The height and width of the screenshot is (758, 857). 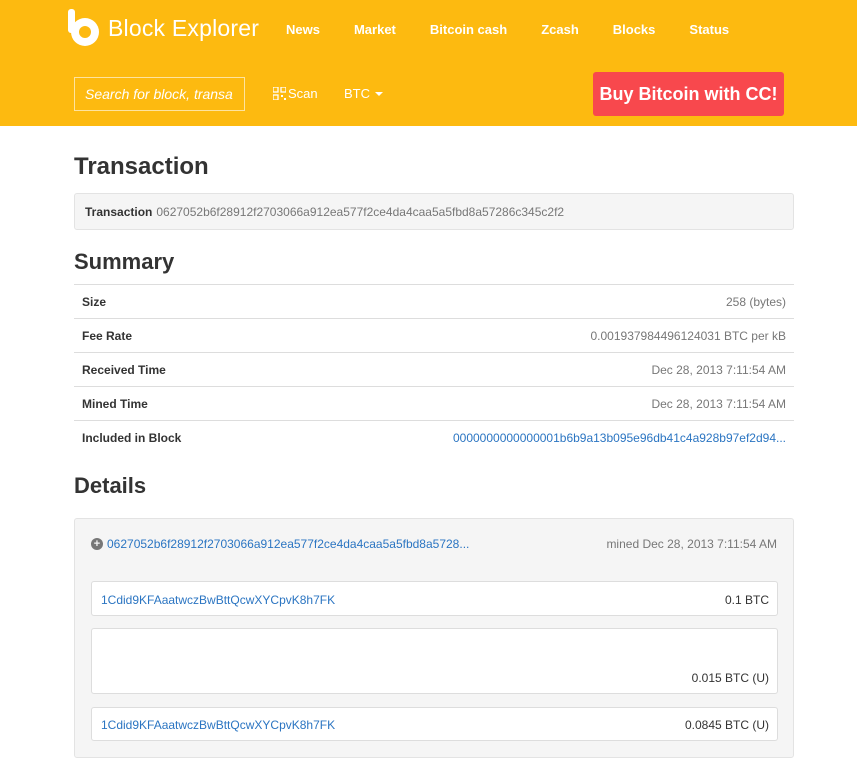 What do you see at coordinates (434, 403) in the screenshot?
I see `summary-row-mined-time: Mined Time Dec 28, 2013 7:11:54 AM` at bounding box center [434, 403].